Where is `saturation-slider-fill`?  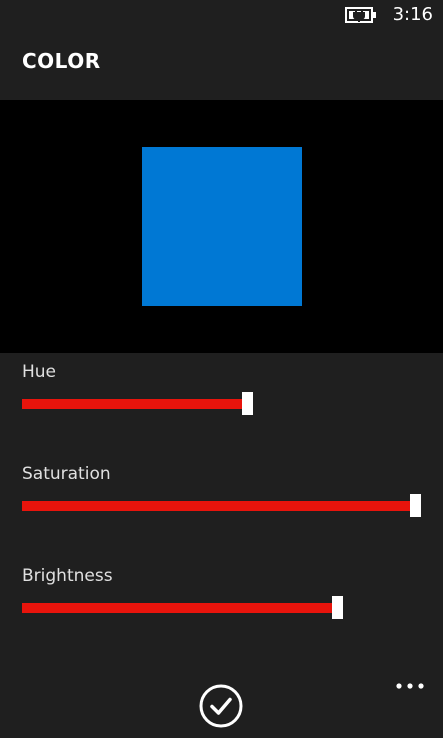 saturation-slider-fill is located at coordinates (218, 506).